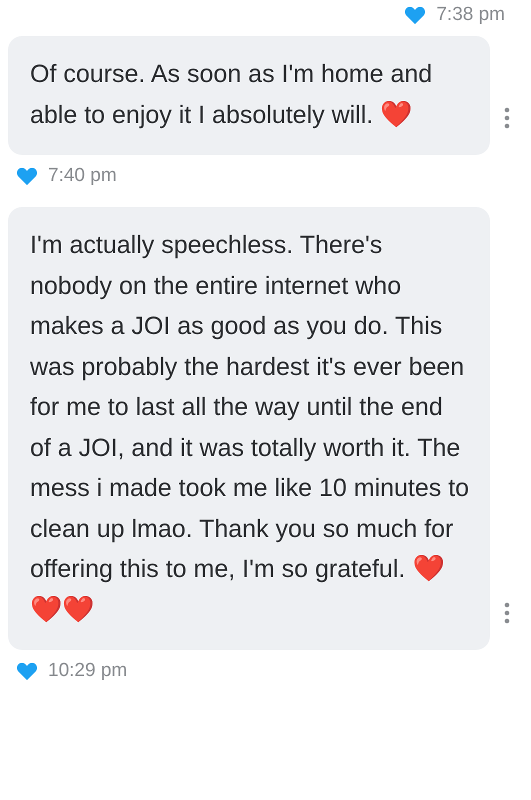 The height and width of the screenshot is (800, 531). I want to click on message-time: 7:38 pm, so click(470, 15).